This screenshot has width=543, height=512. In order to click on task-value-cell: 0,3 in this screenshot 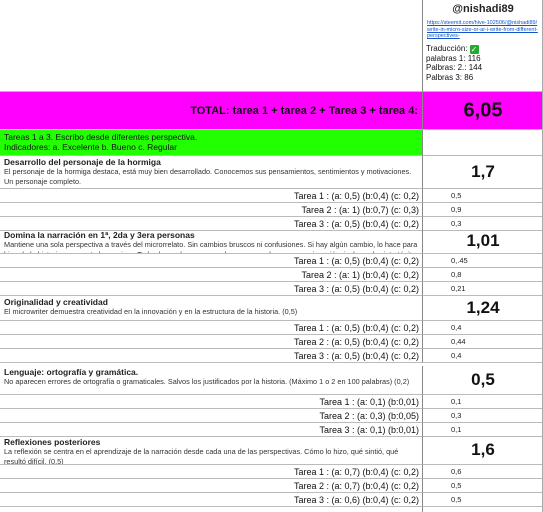, I will do `click(483, 416)`.